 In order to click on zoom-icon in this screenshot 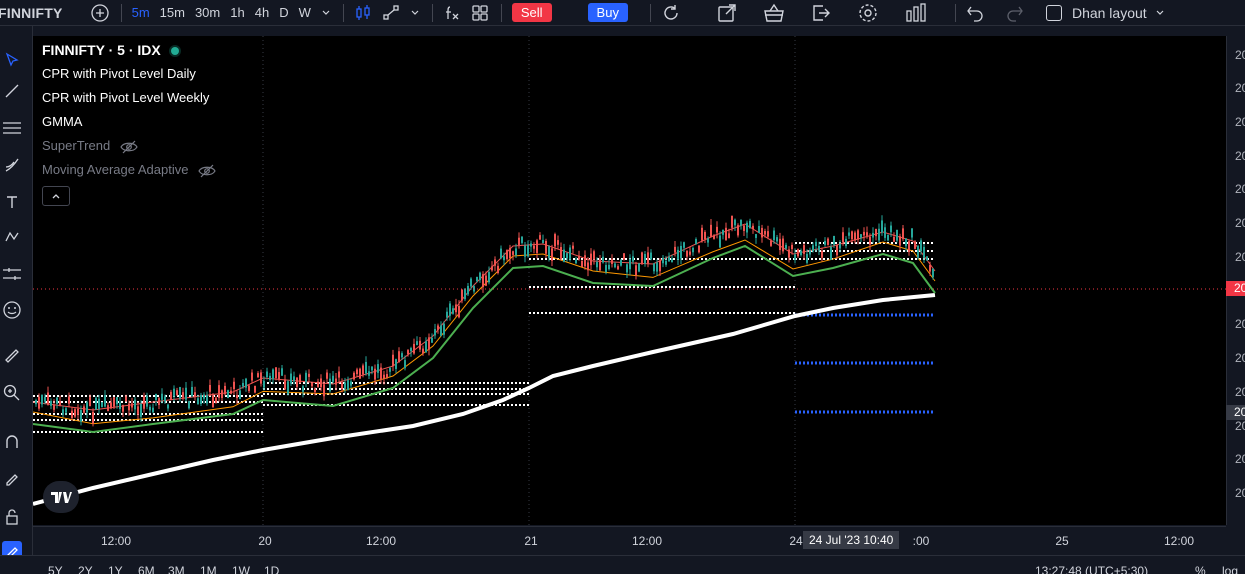, I will do `click(12, 393)`.